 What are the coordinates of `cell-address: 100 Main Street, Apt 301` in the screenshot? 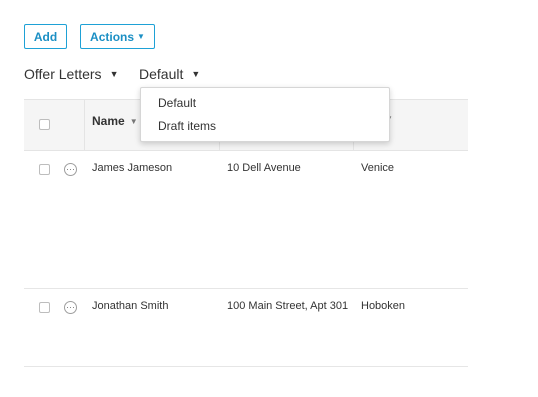 It's located at (288, 306).